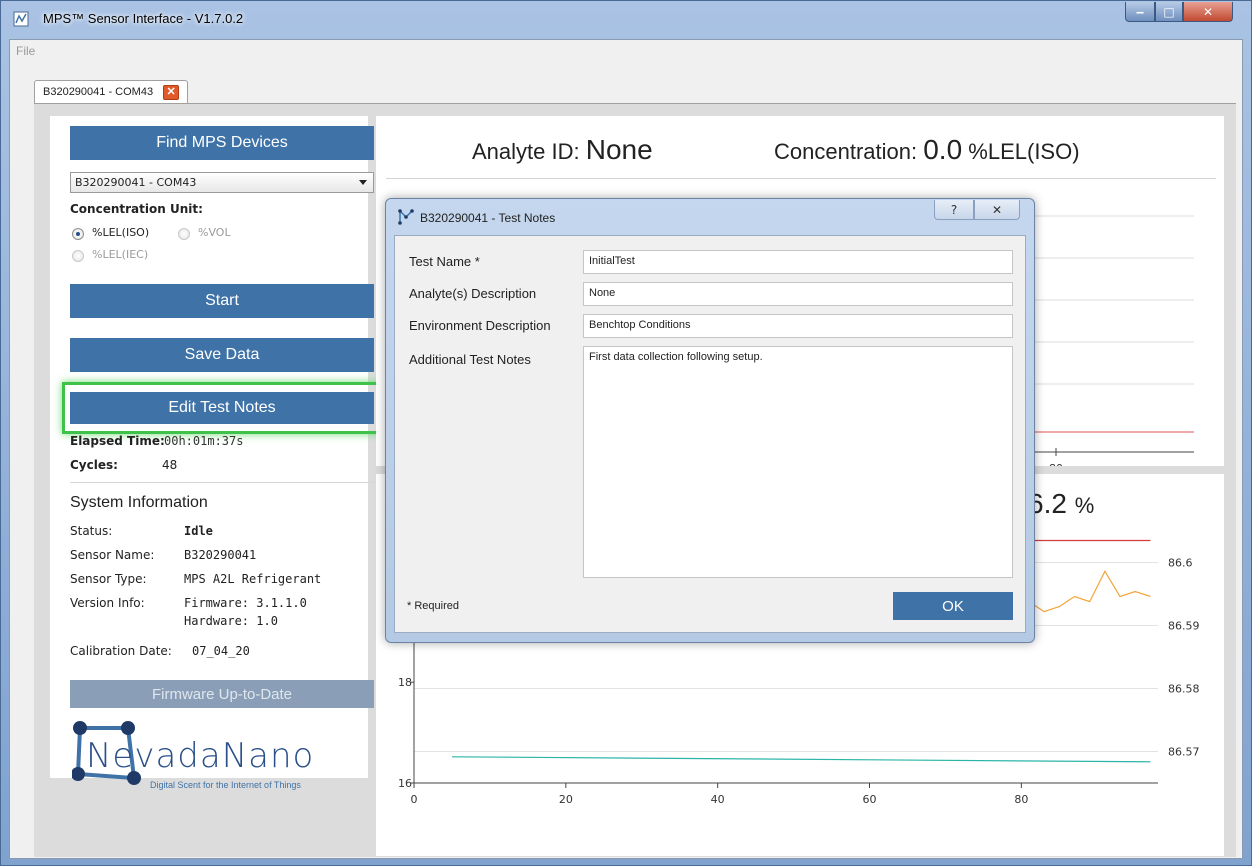 This screenshot has width=1252, height=866. What do you see at coordinates (214, 232) in the screenshot?
I see `unit-label-vol: %VOL` at bounding box center [214, 232].